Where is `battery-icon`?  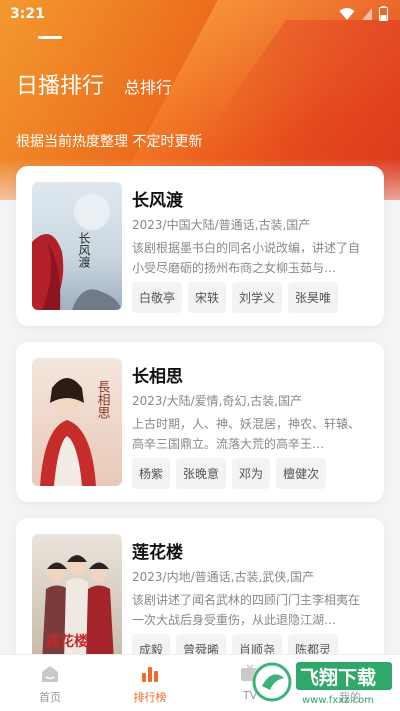
battery-icon is located at coordinates (383, 13).